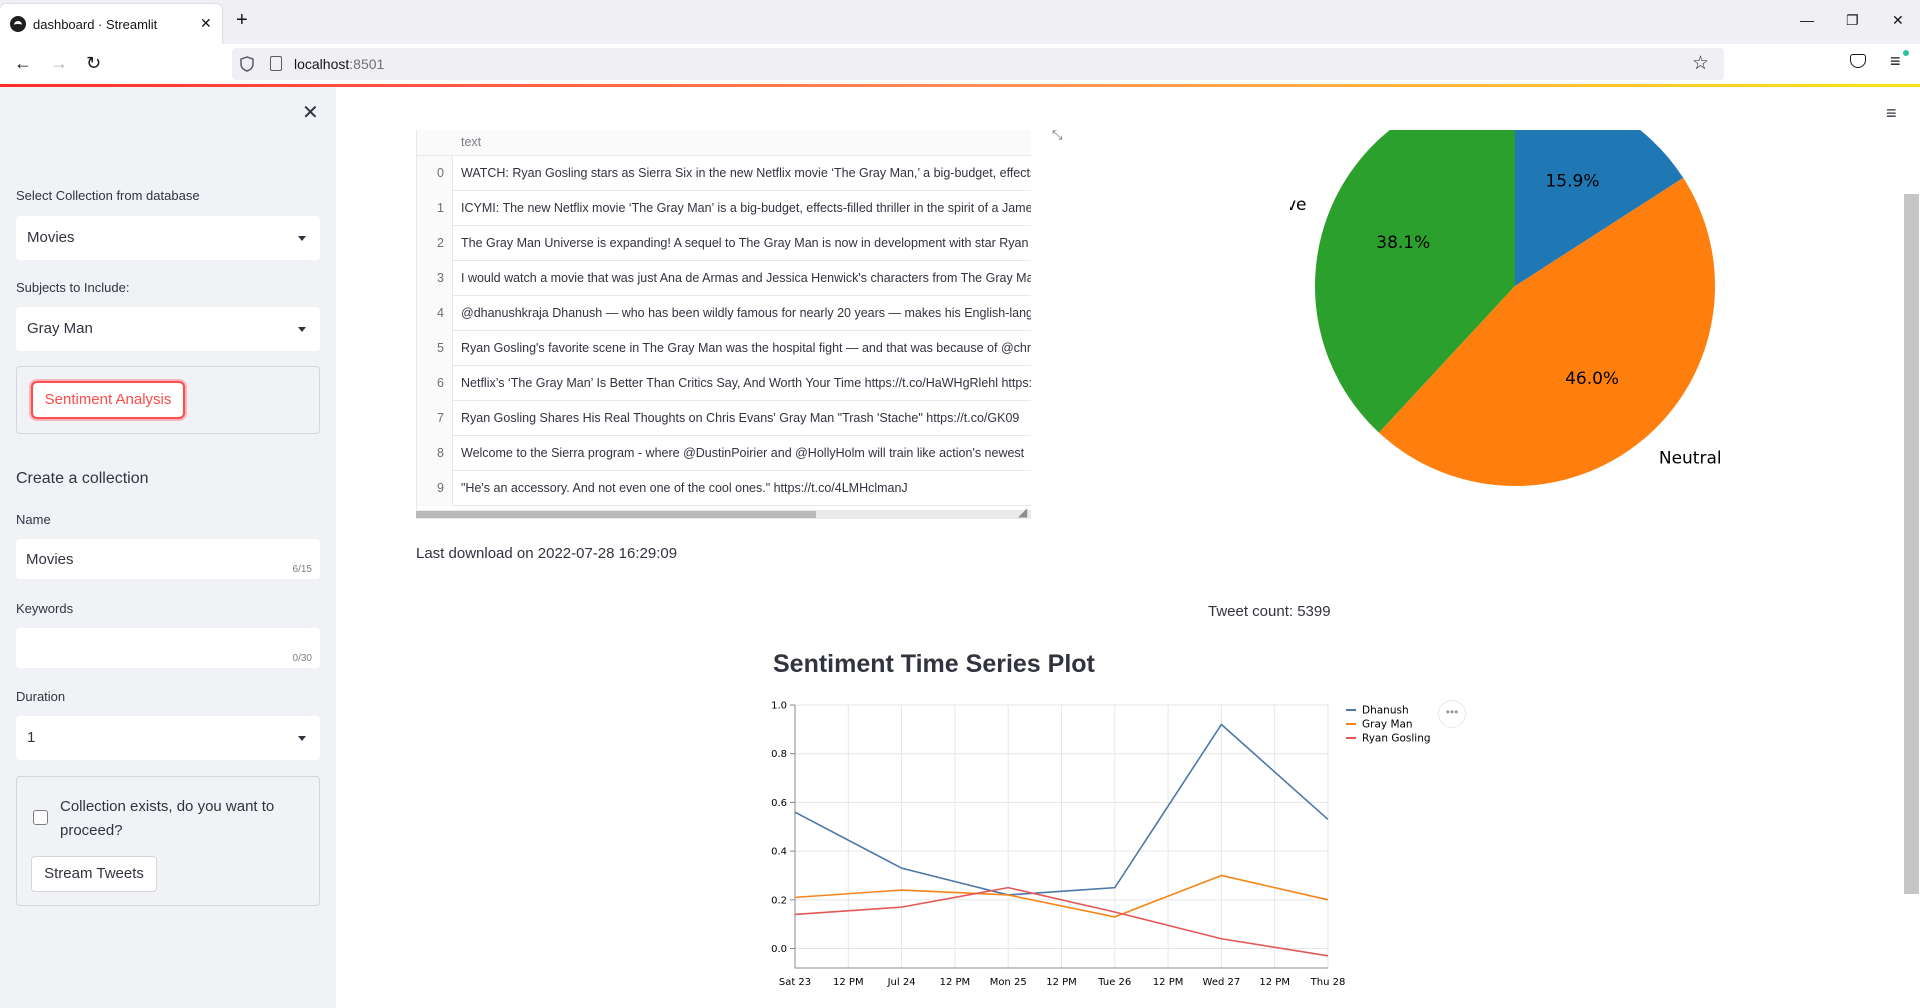 The width and height of the screenshot is (1920, 1008). I want to click on table-header: text, so click(724, 143).